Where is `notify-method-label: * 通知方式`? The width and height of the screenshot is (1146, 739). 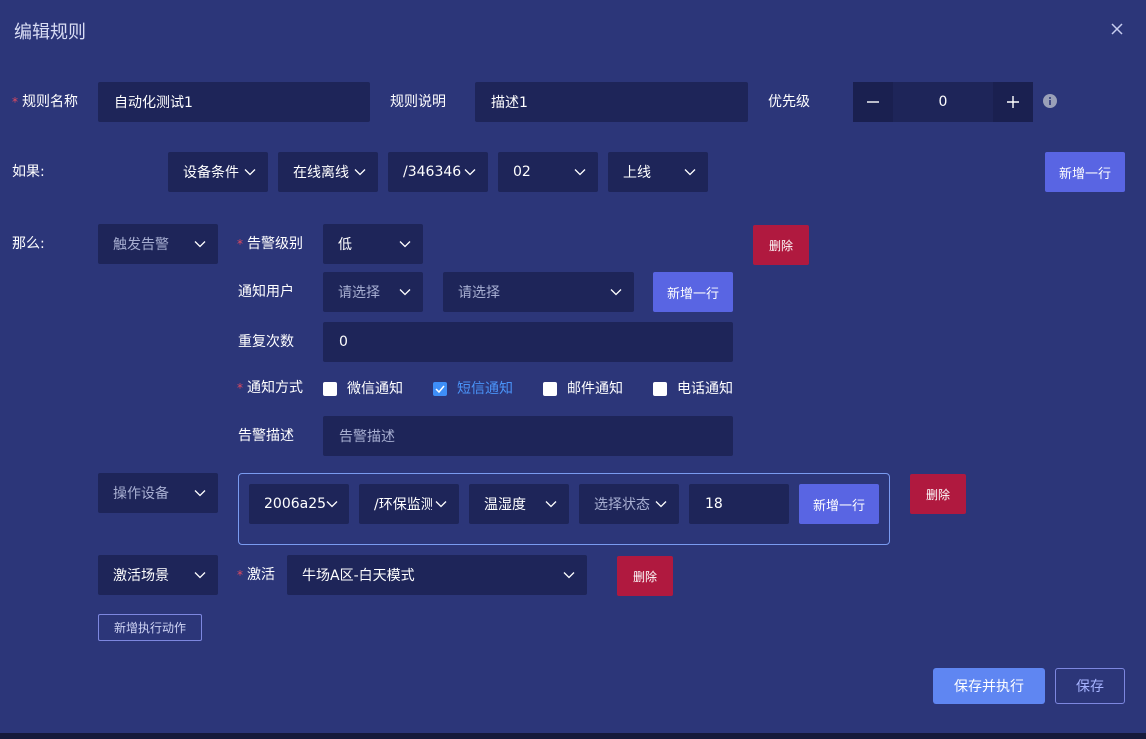
notify-method-label: * 通知方式 is located at coordinates (270, 388).